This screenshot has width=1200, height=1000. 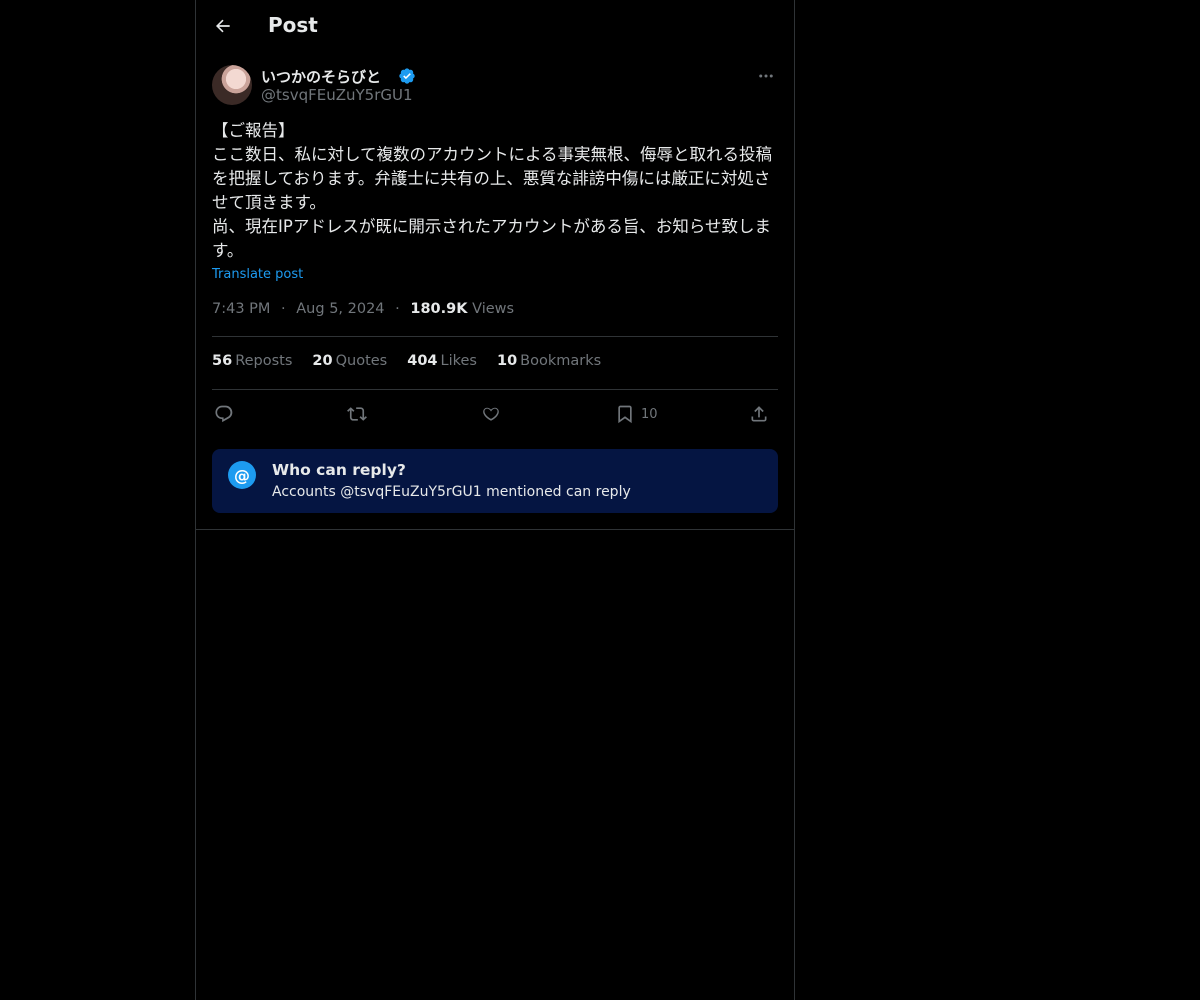 What do you see at coordinates (322, 361) in the screenshot?
I see `quotes-count: 20` at bounding box center [322, 361].